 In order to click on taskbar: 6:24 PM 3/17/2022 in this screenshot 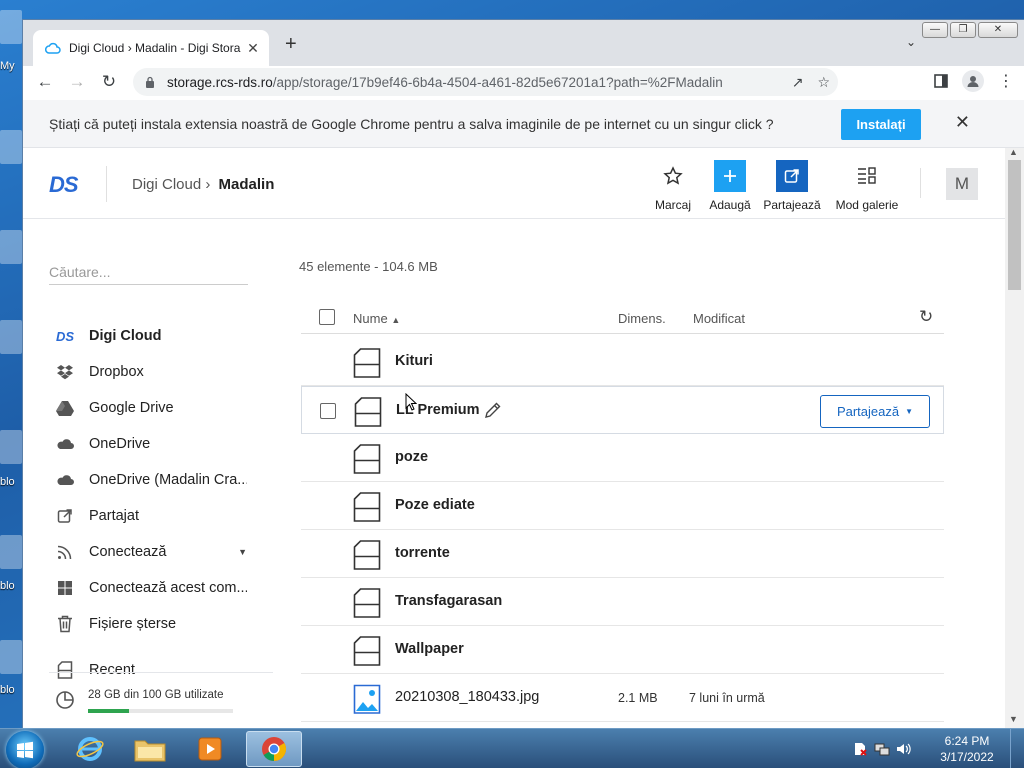, I will do `click(512, 748)`.